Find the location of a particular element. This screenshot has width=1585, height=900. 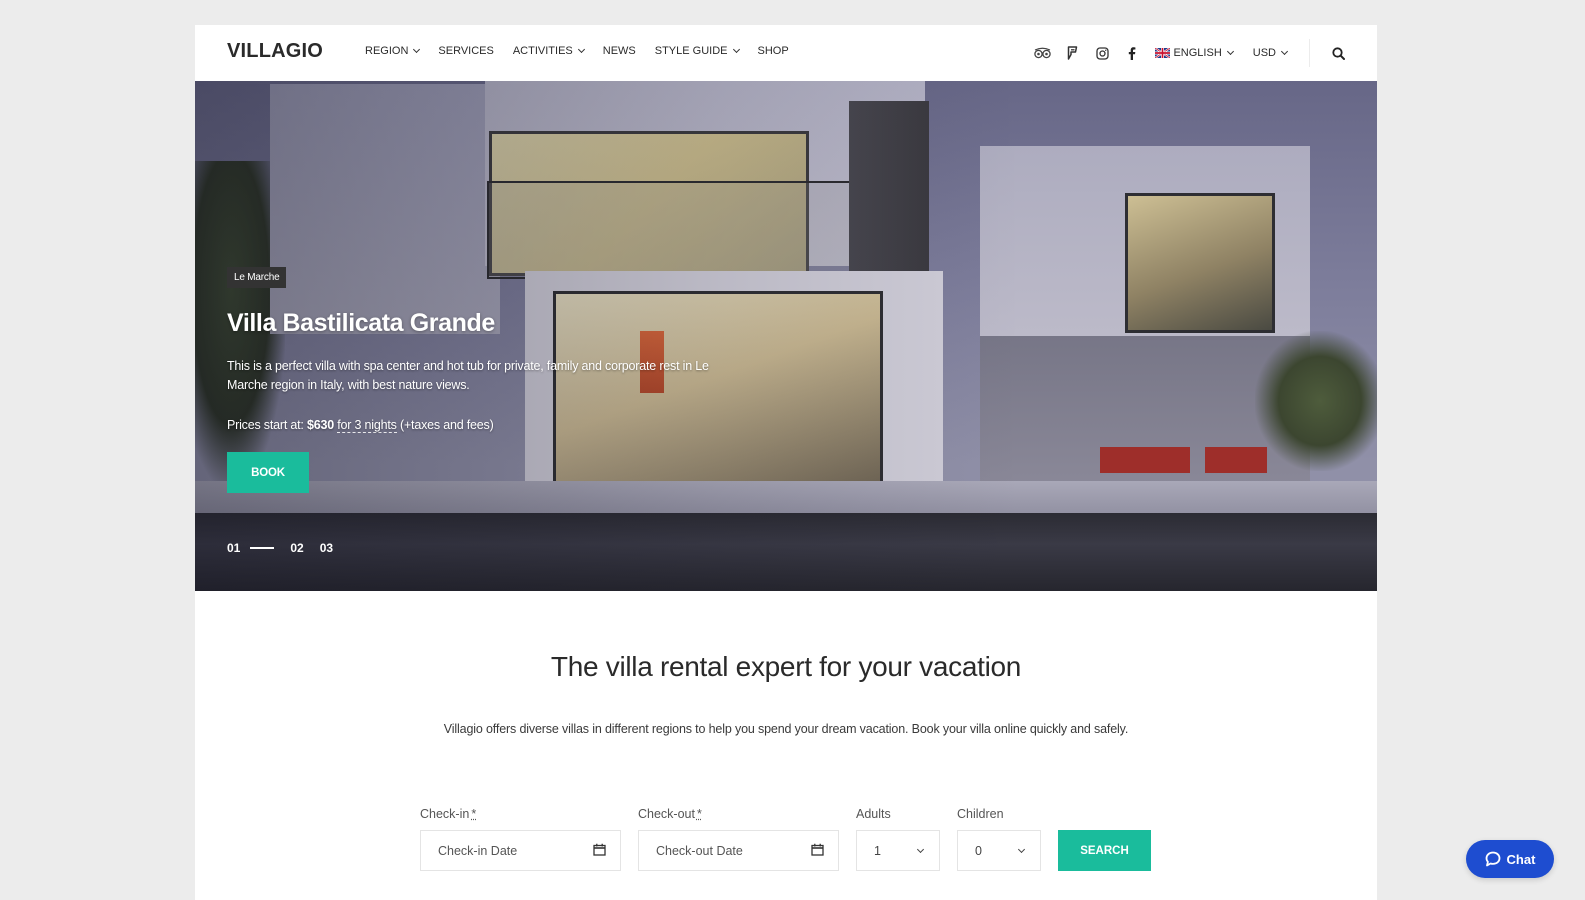

active-slide-indicator is located at coordinates (262, 548).